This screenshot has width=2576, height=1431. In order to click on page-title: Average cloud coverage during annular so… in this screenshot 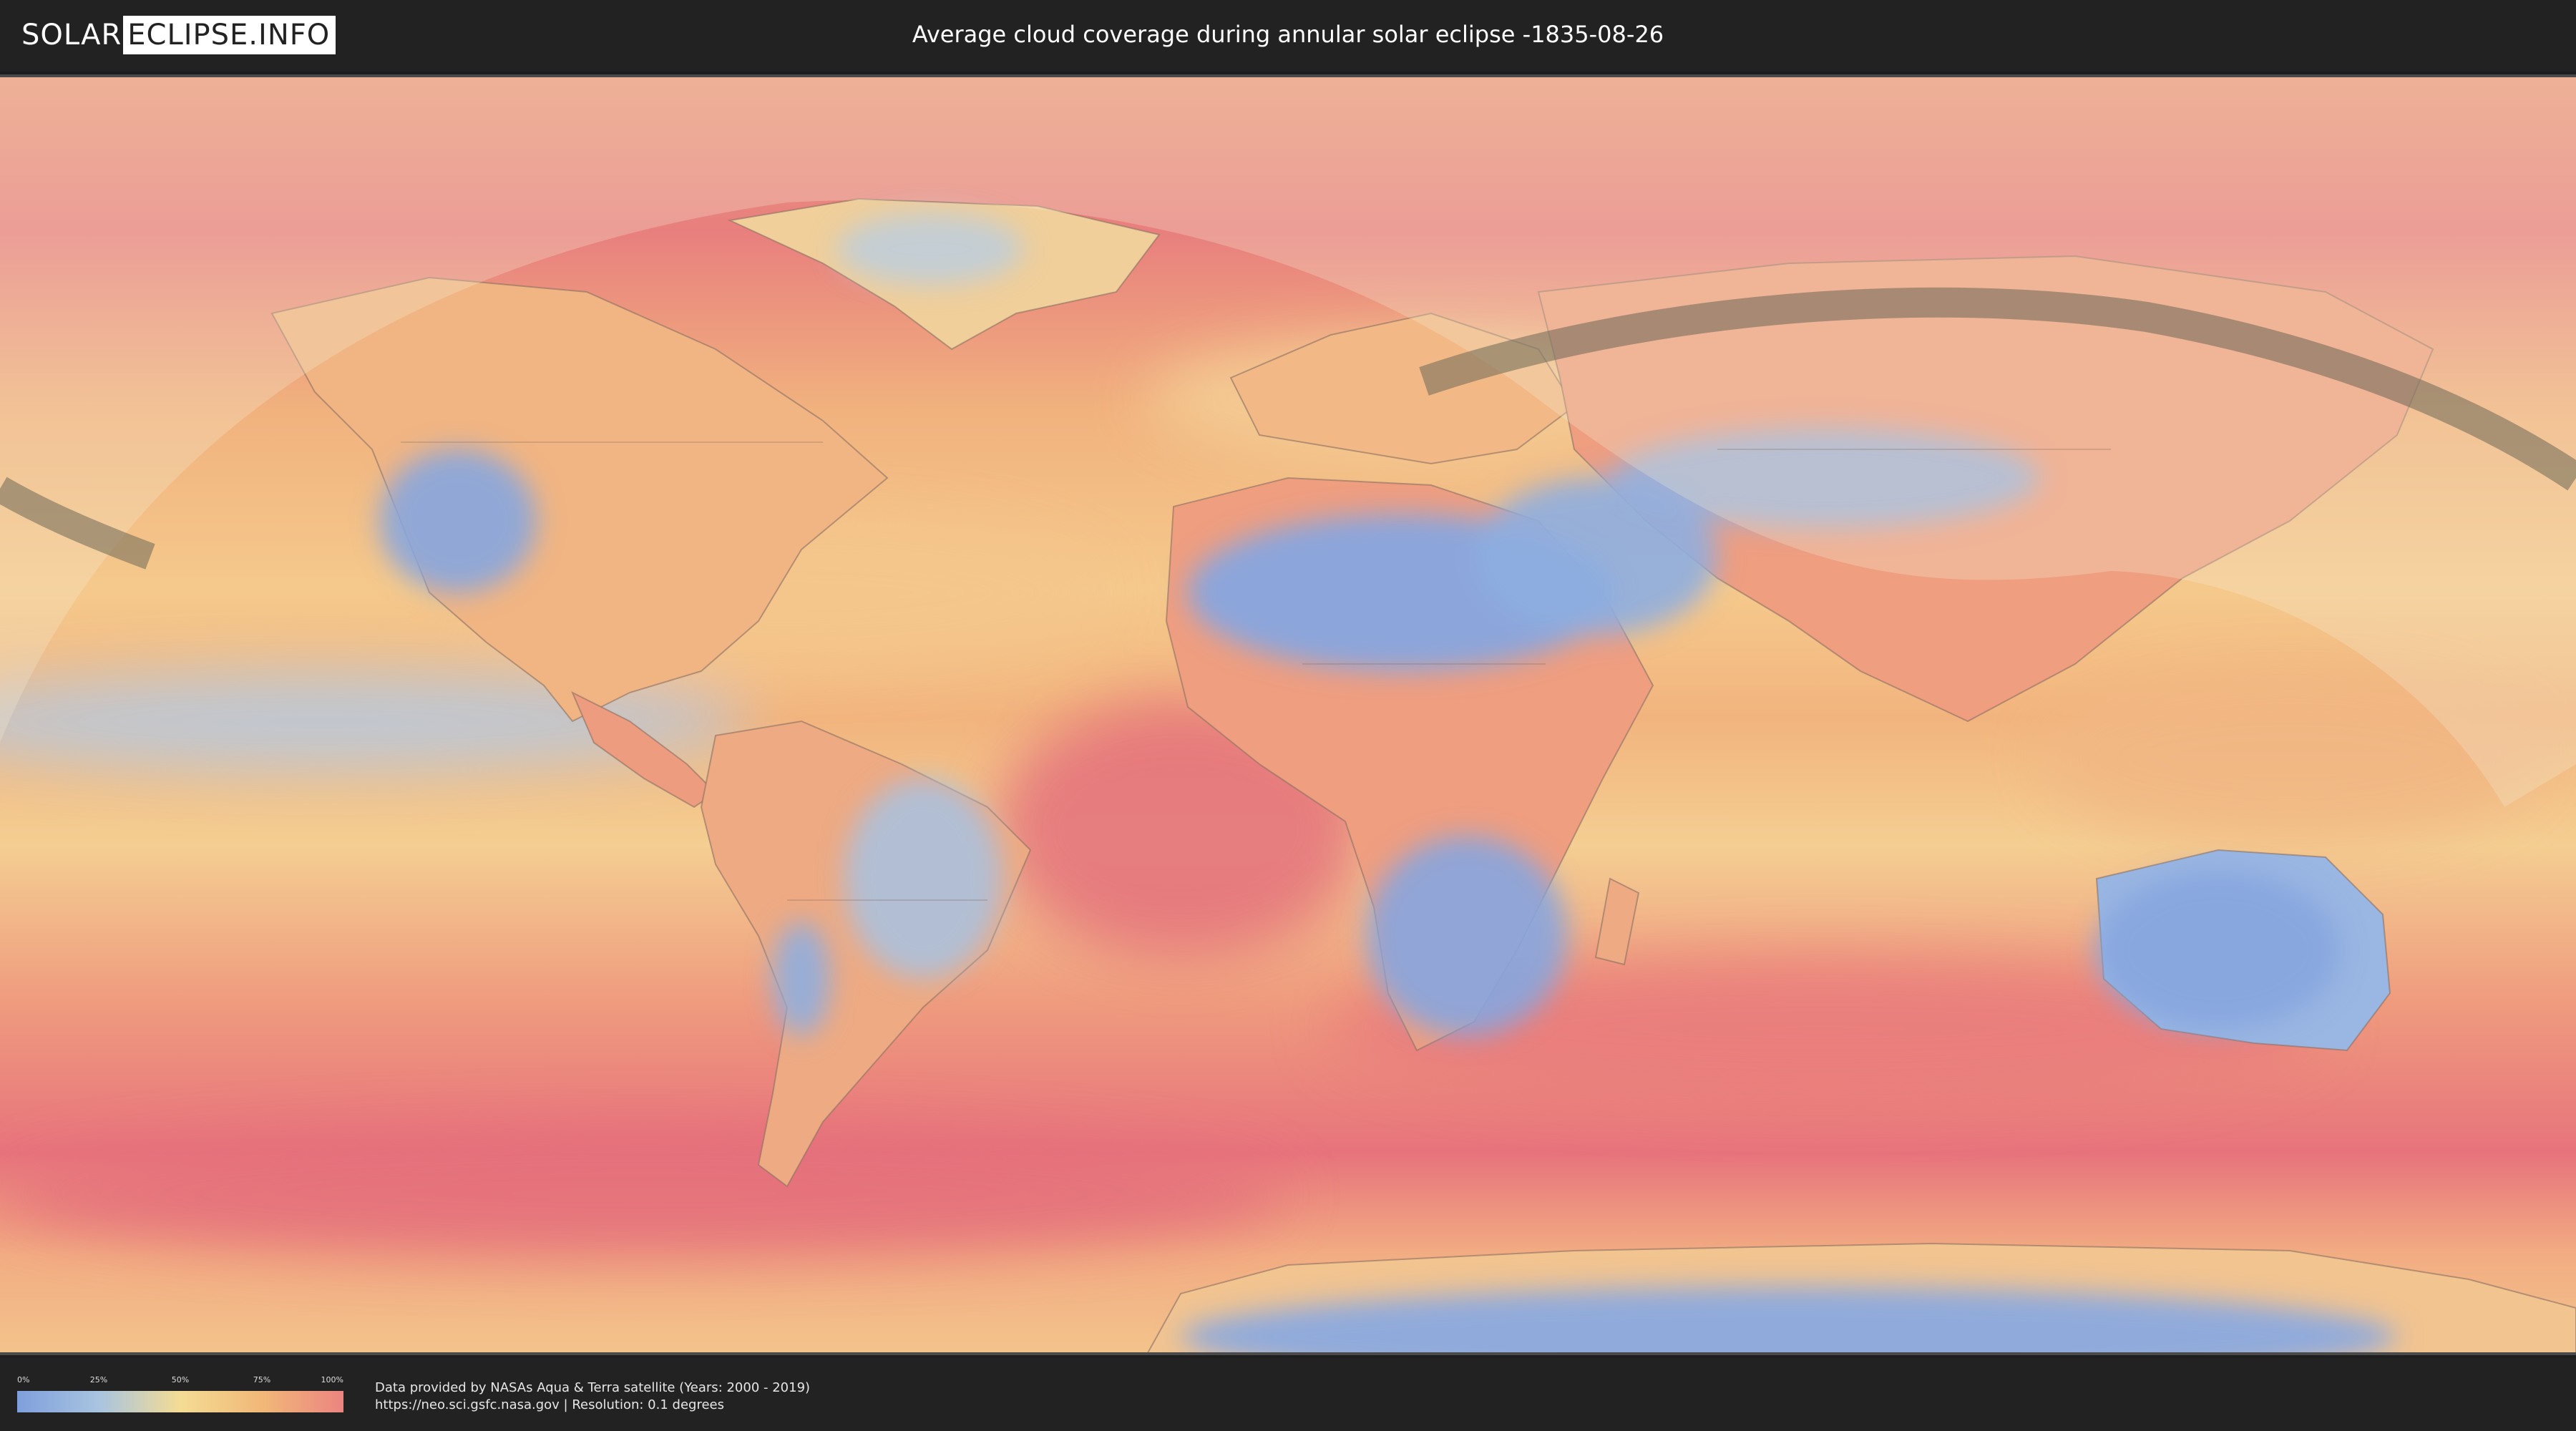, I will do `click(1288, 34)`.